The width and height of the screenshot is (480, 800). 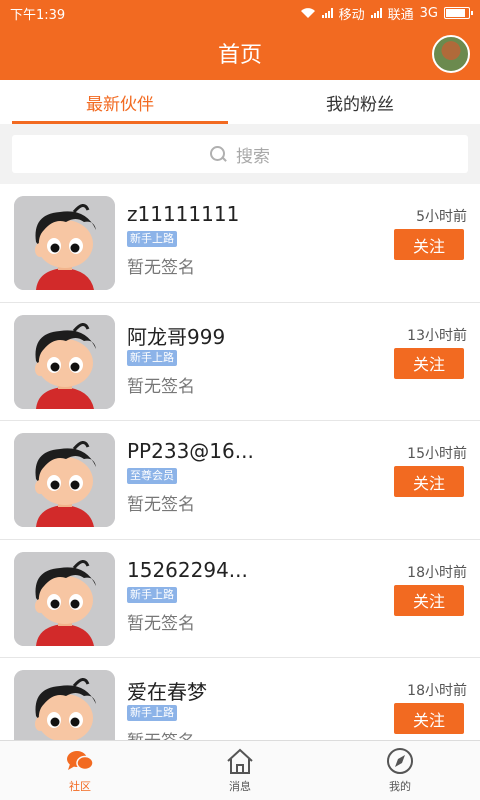 I want to click on search-container: 搜索, so click(x=240, y=154).